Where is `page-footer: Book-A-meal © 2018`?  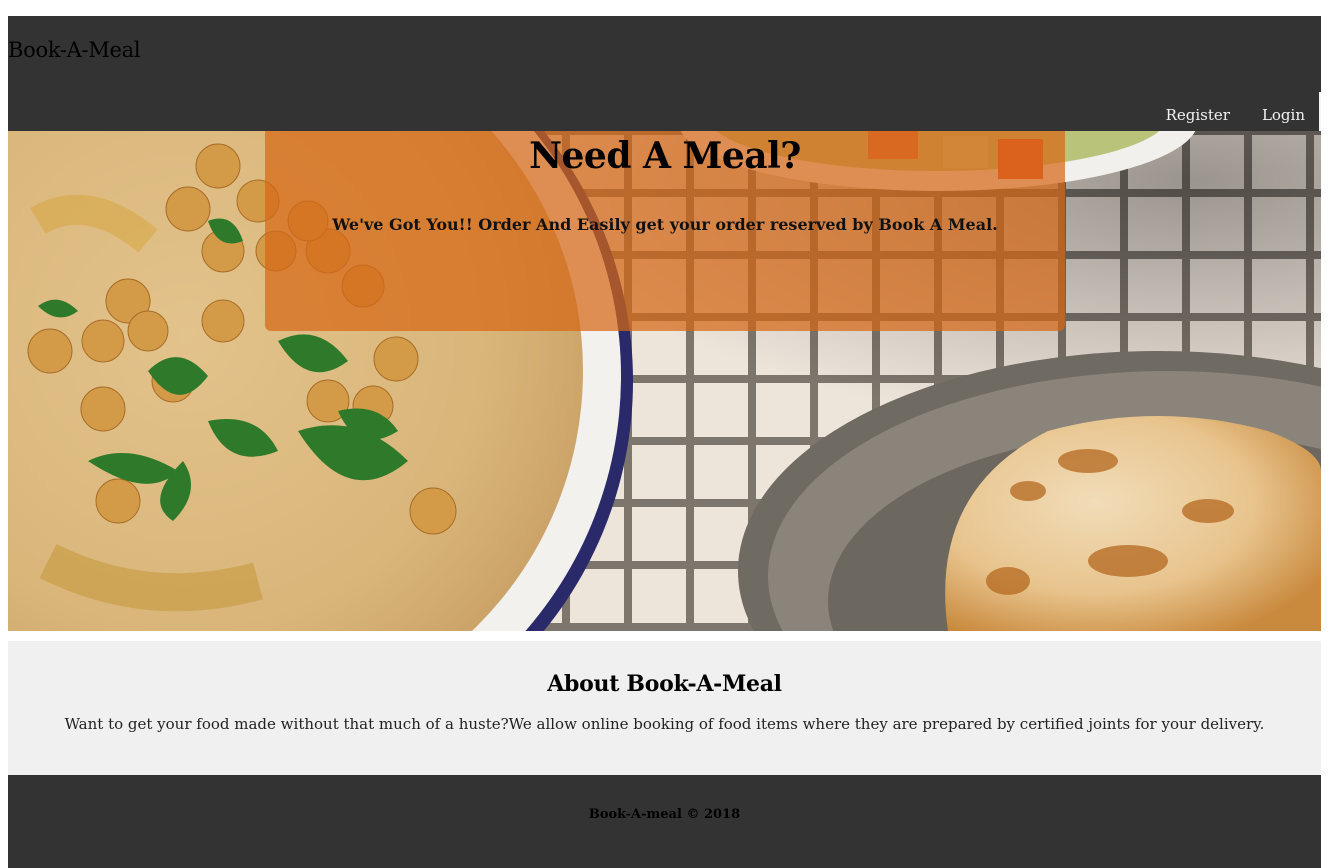
page-footer: Book-A-meal © 2018 is located at coordinates (664, 821).